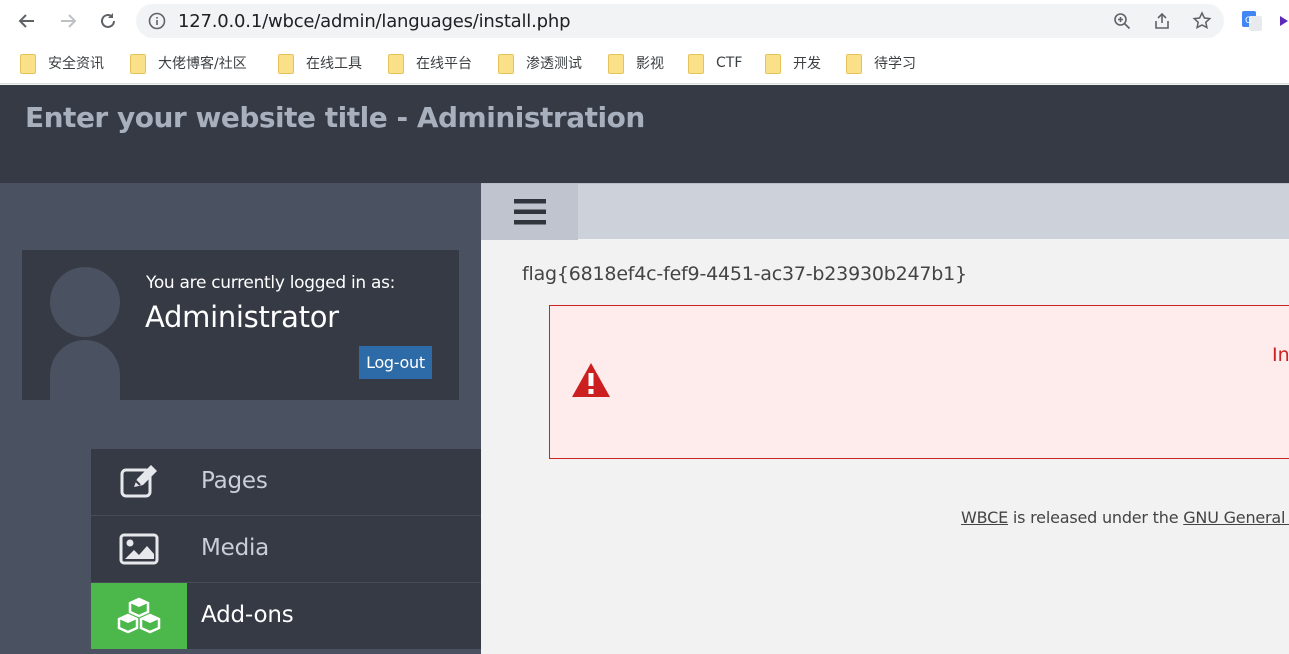 The image size is (1289, 654). Describe the element at coordinates (885, 211) in the screenshot. I see `top-bar` at that location.